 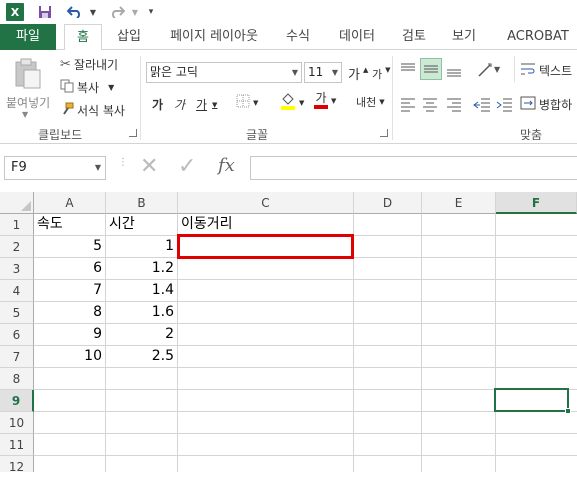 I want to click on cell-b7: 2.5, so click(x=140, y=356).